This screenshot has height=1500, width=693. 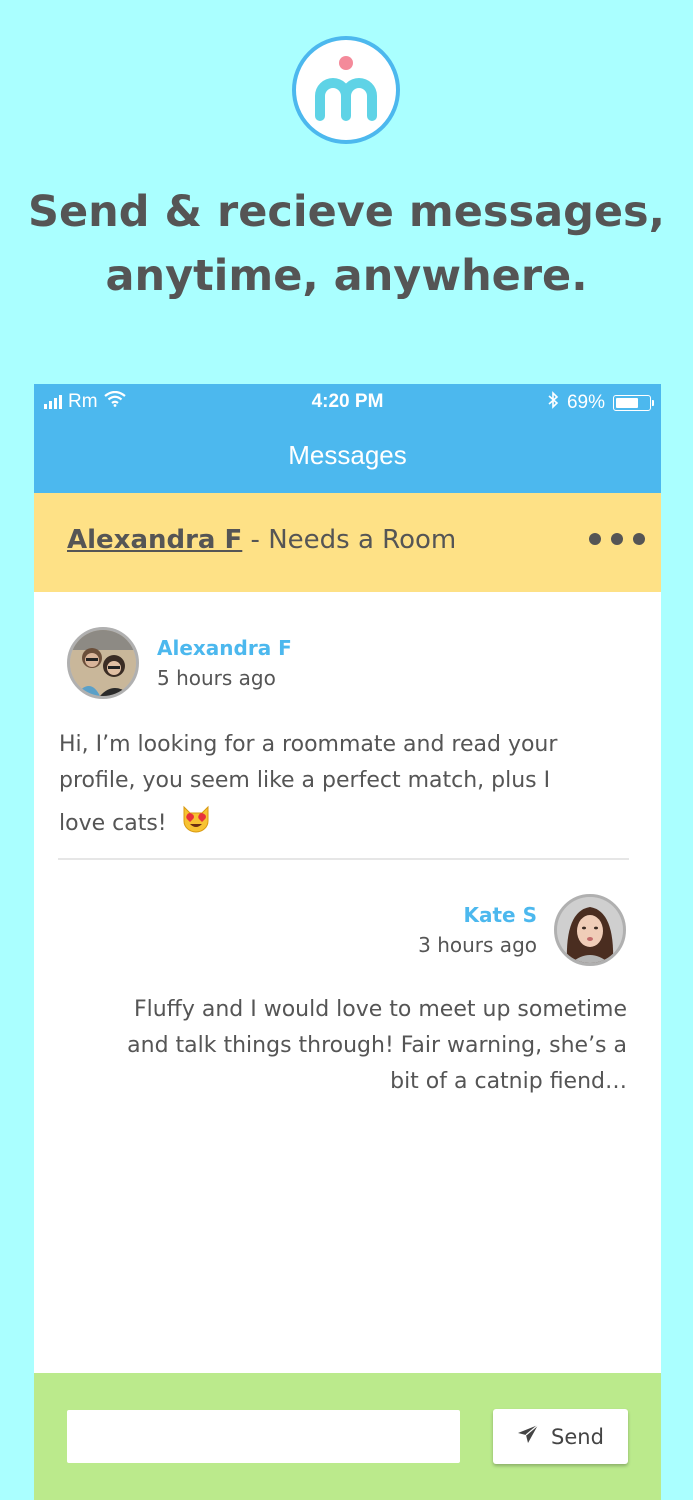 What do you see at coordinates (501, 915) in the screenshot?
I see `message-author-2: Kate S` at bounding box center [501, 915].